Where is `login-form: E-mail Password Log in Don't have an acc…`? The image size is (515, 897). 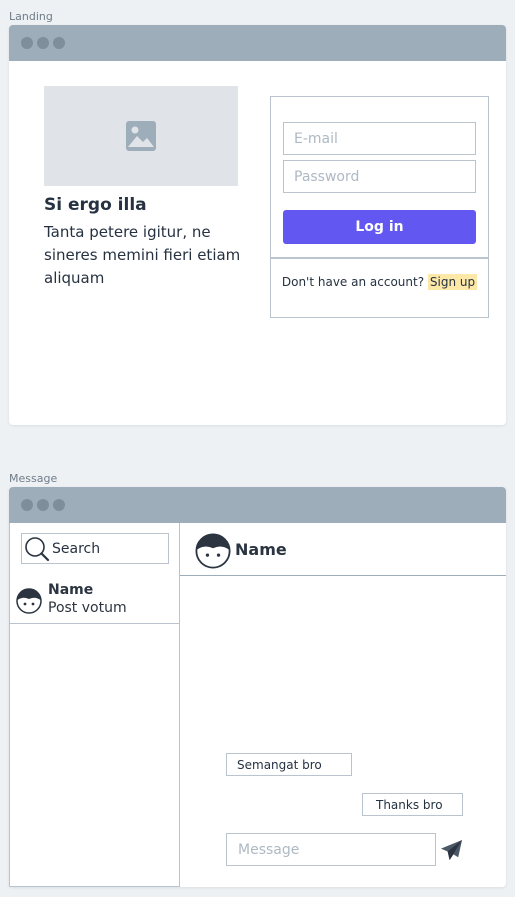
login-form: E-mail Password Log in Don't have an acc… is located at coordinates (379, 207).